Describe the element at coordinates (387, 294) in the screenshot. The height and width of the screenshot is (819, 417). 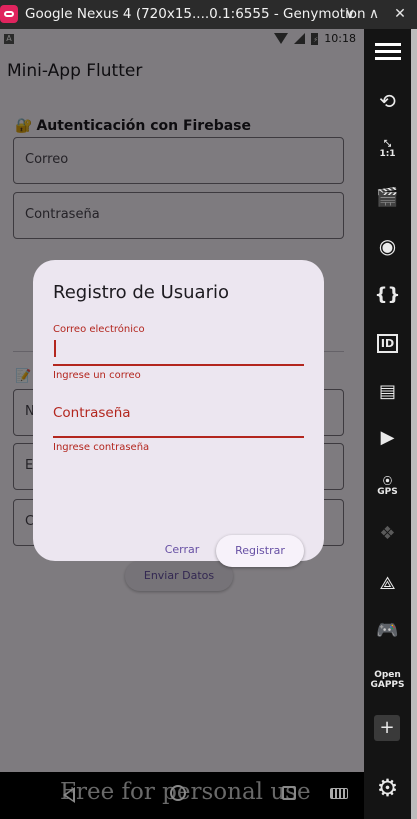
I see `braces-icon: {}` at that location.